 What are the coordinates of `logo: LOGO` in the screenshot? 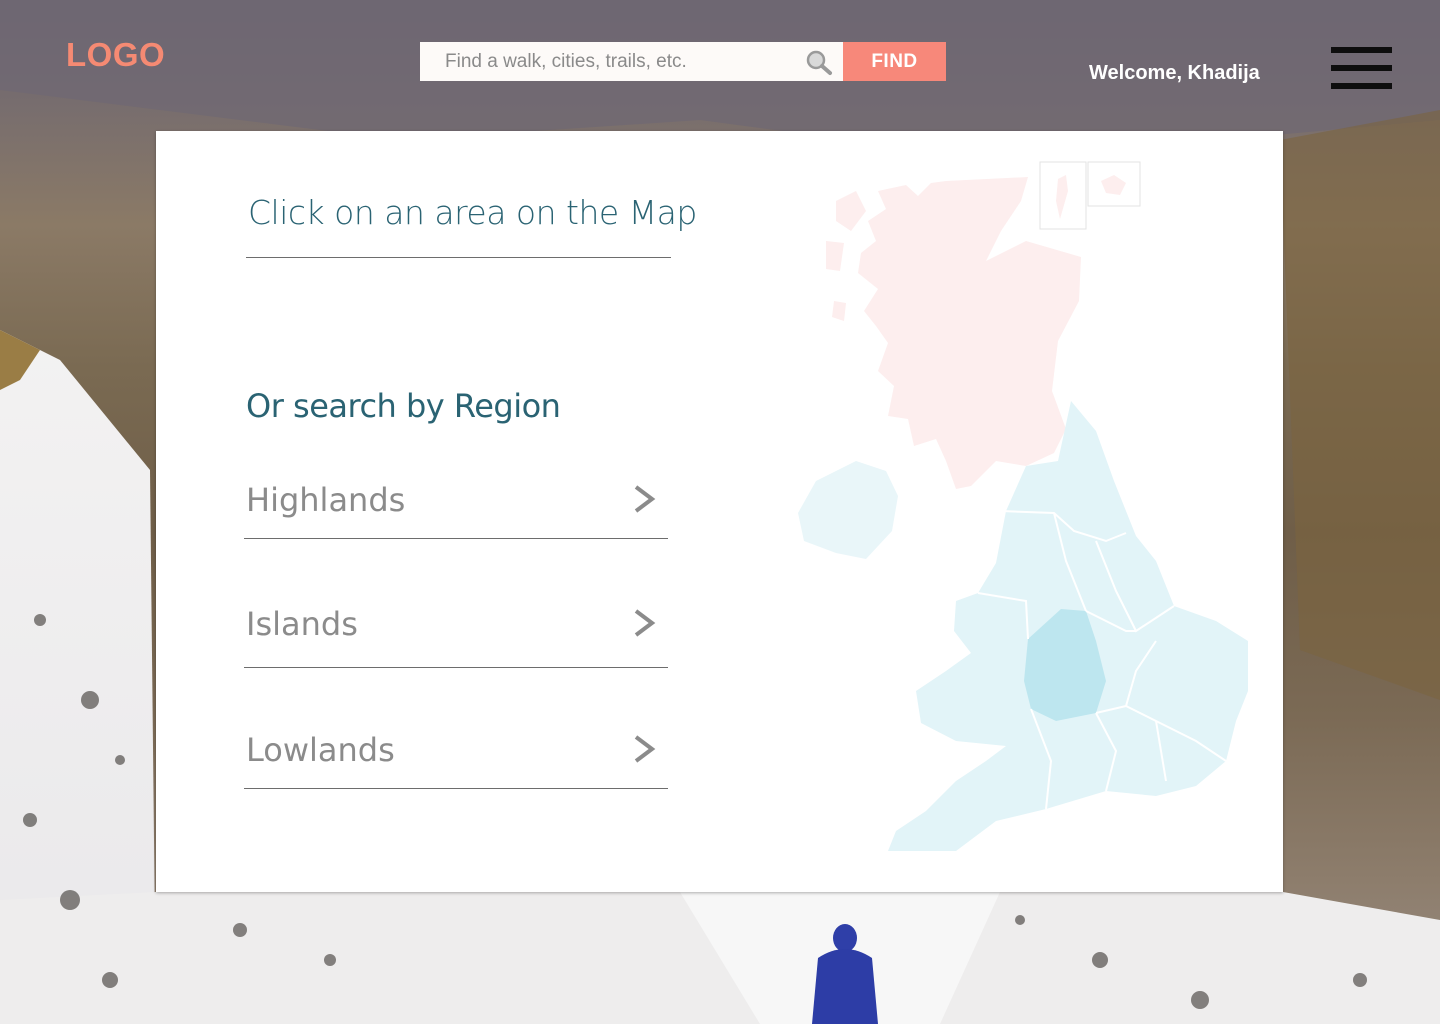 It's located at (115, 55).